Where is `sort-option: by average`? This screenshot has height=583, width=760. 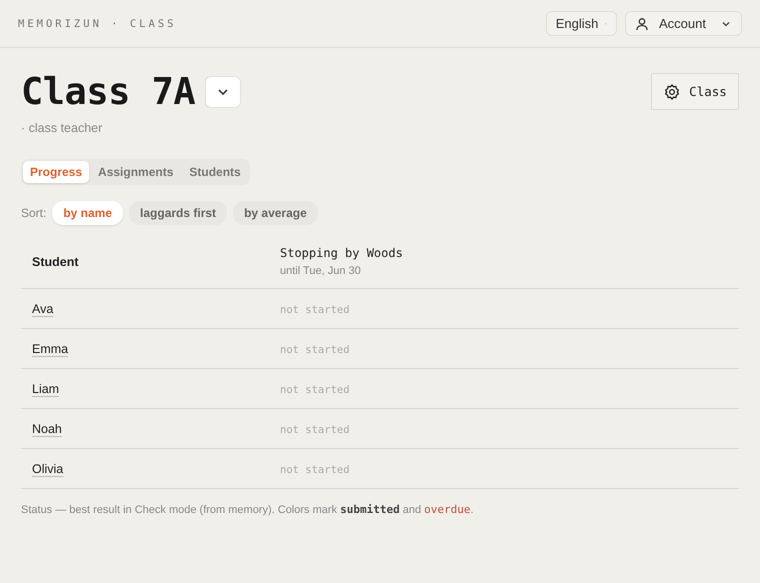 sort-option: by average is located at coordinates (275, 213).